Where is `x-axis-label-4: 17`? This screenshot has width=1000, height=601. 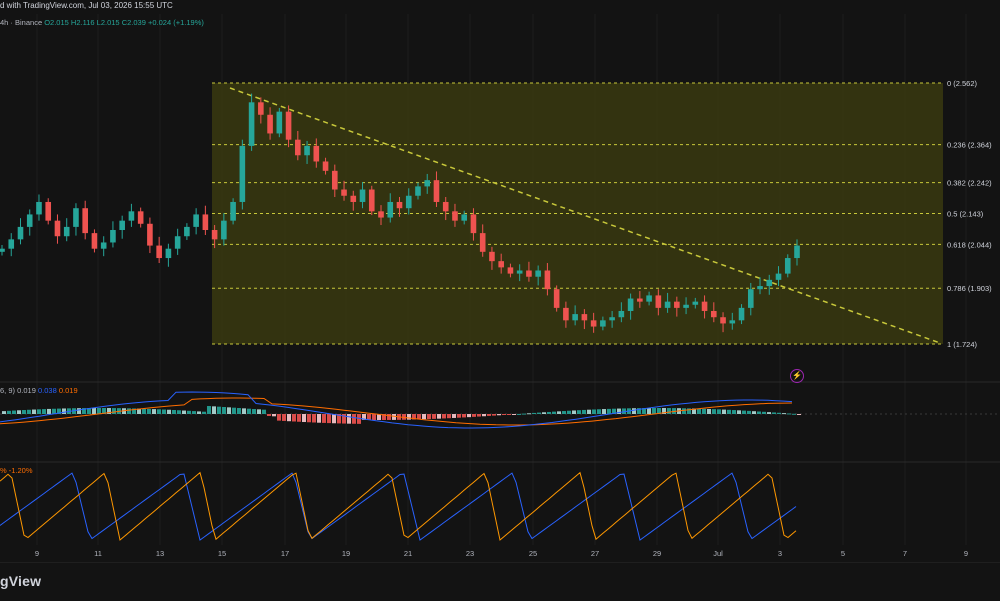
x-axis-label-4: 17 is located at coordinates (285, 553).